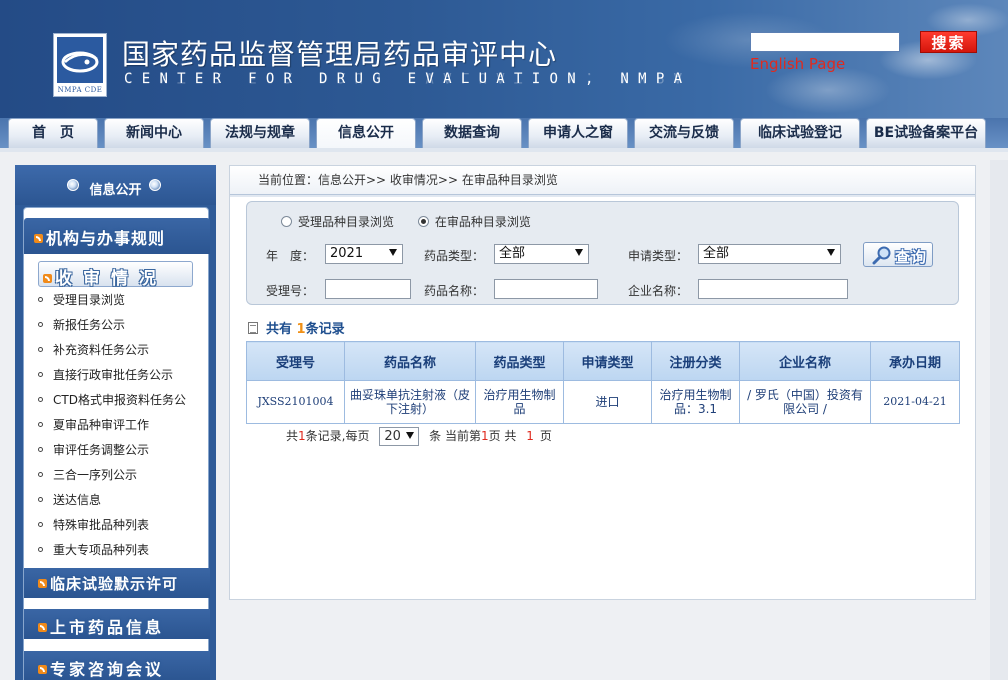 This screenshot has height=680, width=1008. I want to click on tab-home: 首 页, so click(53, 133).